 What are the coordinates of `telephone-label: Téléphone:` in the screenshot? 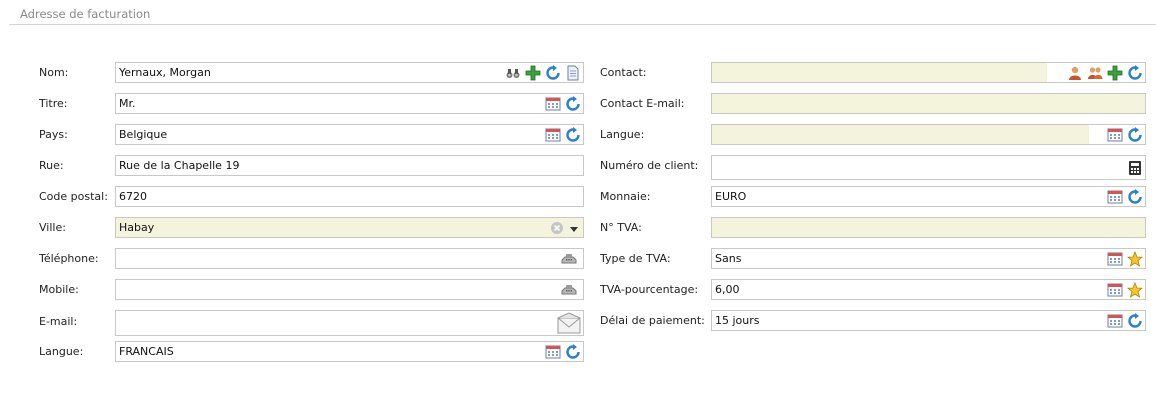 It's located at (69, 258).